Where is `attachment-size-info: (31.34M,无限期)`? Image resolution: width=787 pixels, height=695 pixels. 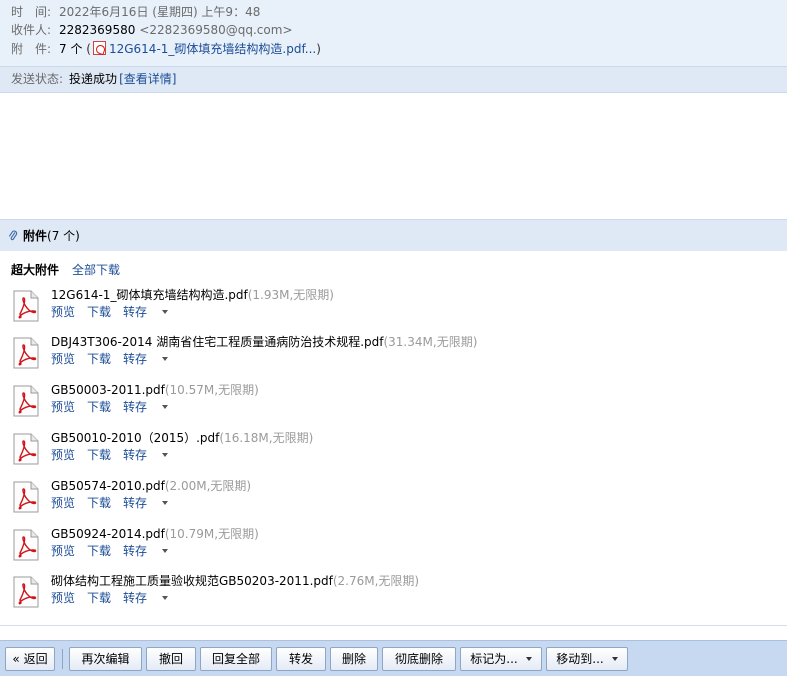 attachment-size-info: (31.34M,无限期) is located at coordinates (430, 342).